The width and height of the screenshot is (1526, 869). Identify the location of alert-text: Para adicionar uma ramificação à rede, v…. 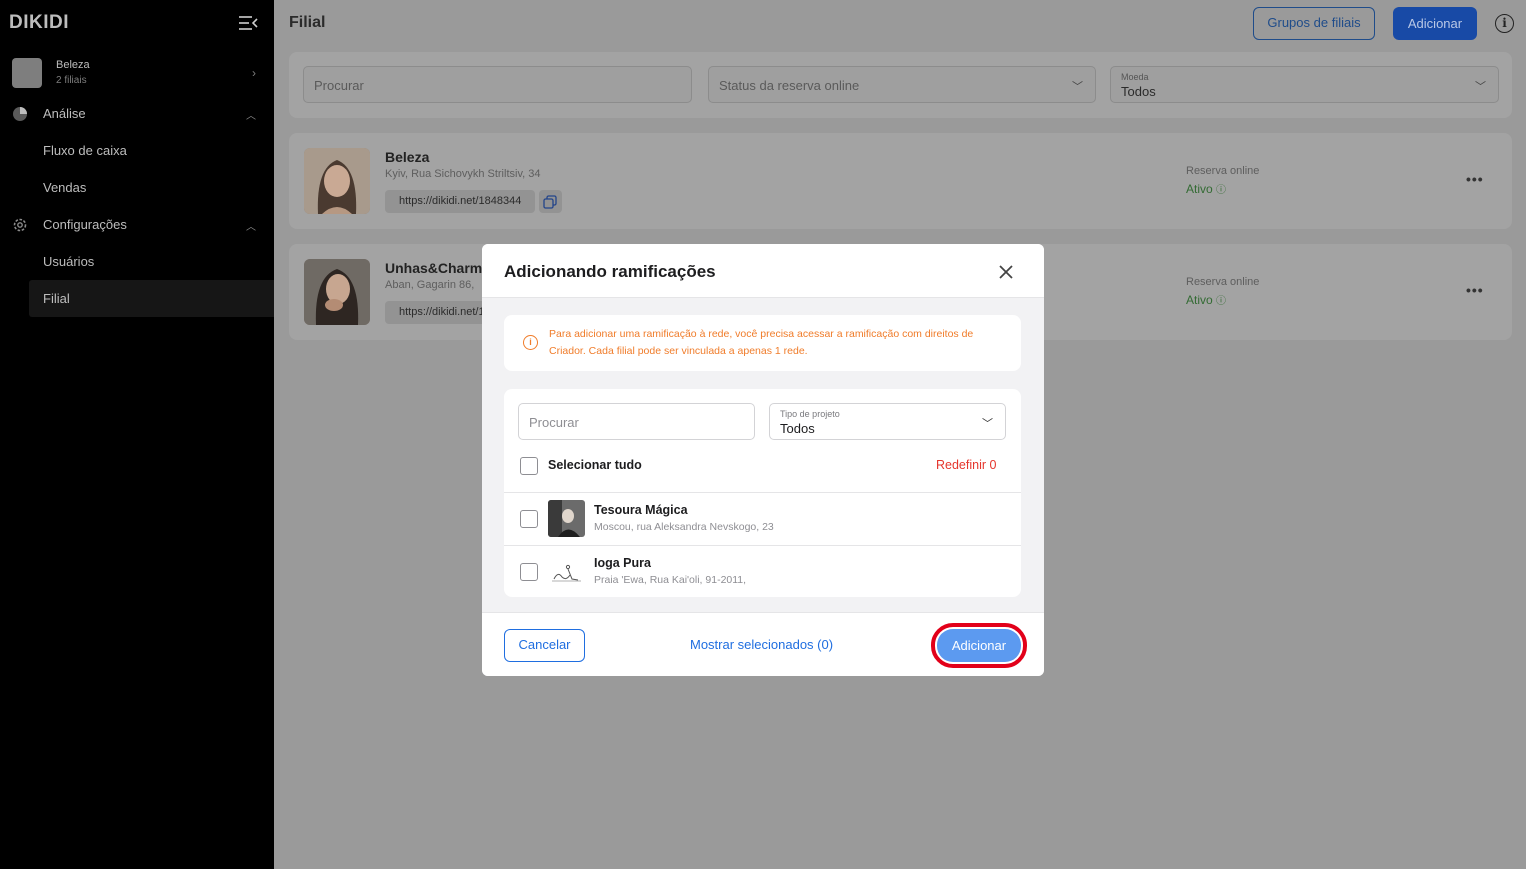
(761, 342).